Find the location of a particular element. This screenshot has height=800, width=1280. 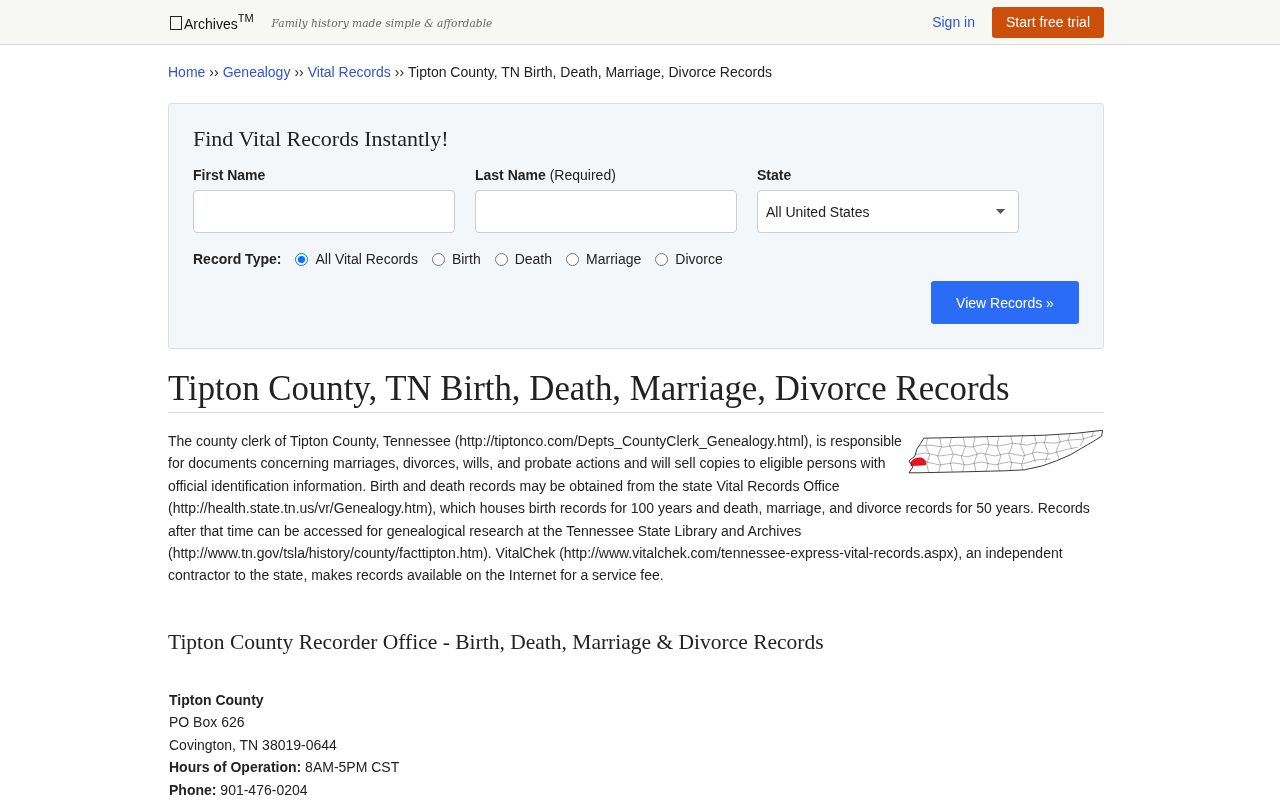

logo-text: Archives$^{TM}$ is located at coordinates (219, 22).